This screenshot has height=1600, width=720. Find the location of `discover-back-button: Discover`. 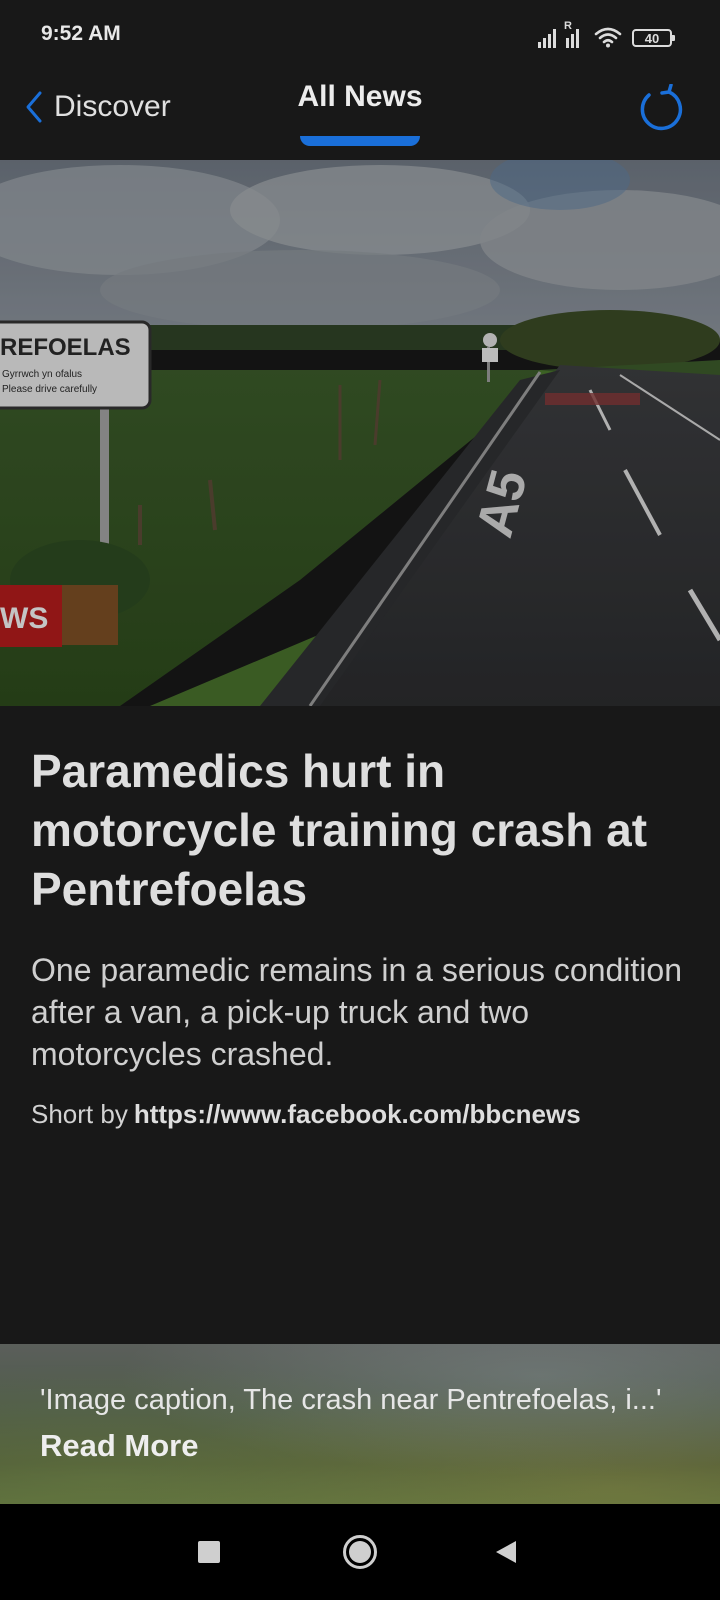

discover-back-button: Discover is located at coordinates (97, 107).